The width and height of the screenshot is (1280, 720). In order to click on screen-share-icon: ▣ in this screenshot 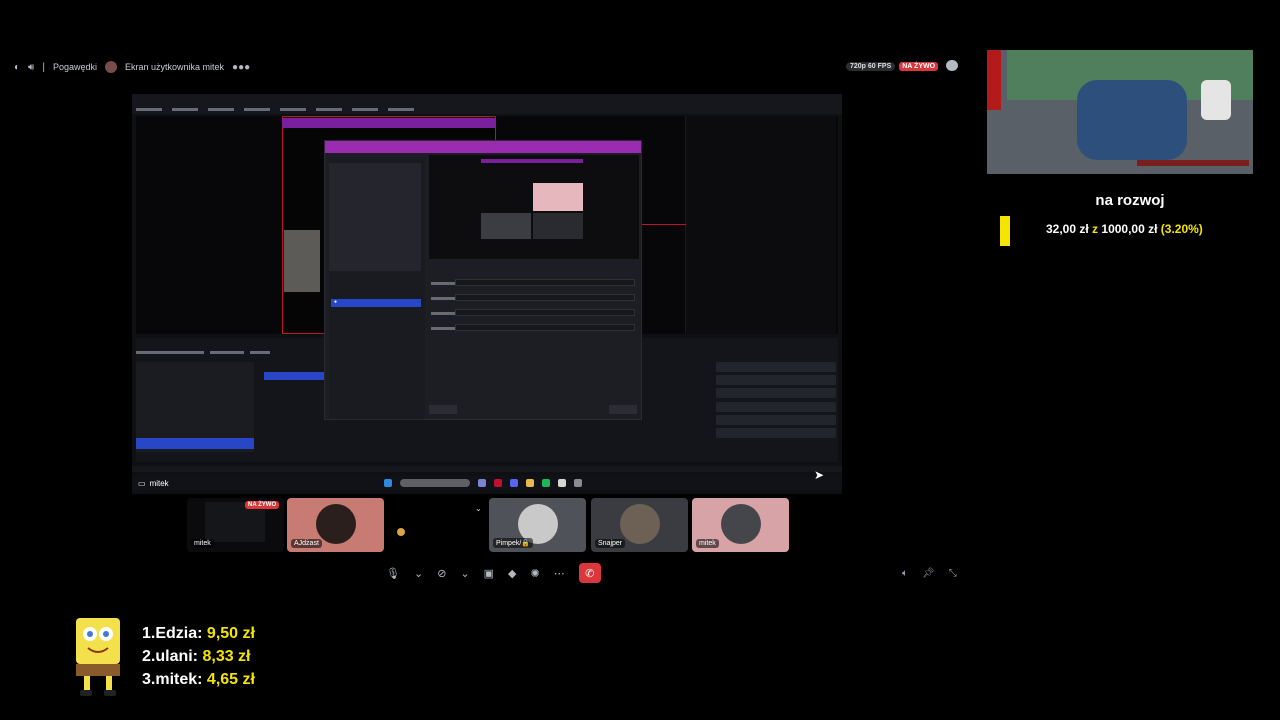, I will do `click(489, 573)`.